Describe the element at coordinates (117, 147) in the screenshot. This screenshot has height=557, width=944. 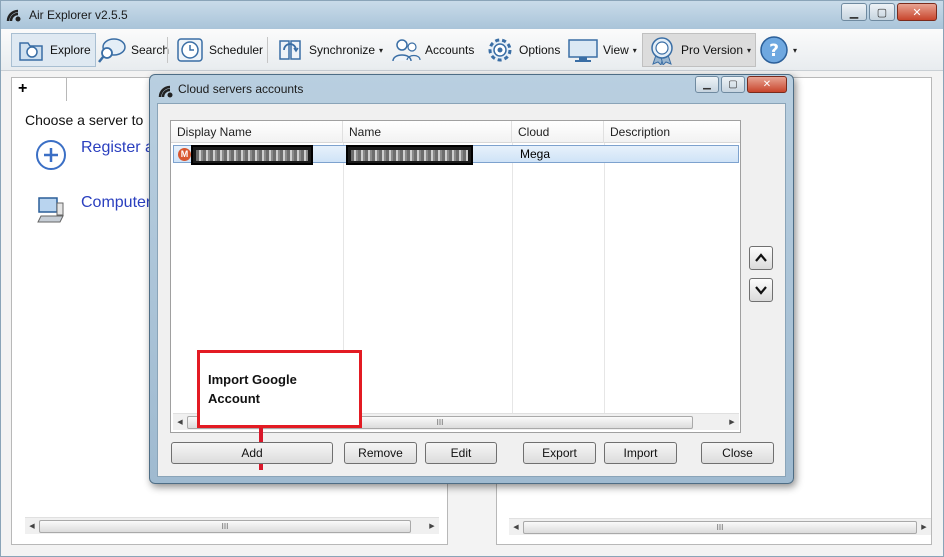
I see `register-server-label: Register a` at that location.